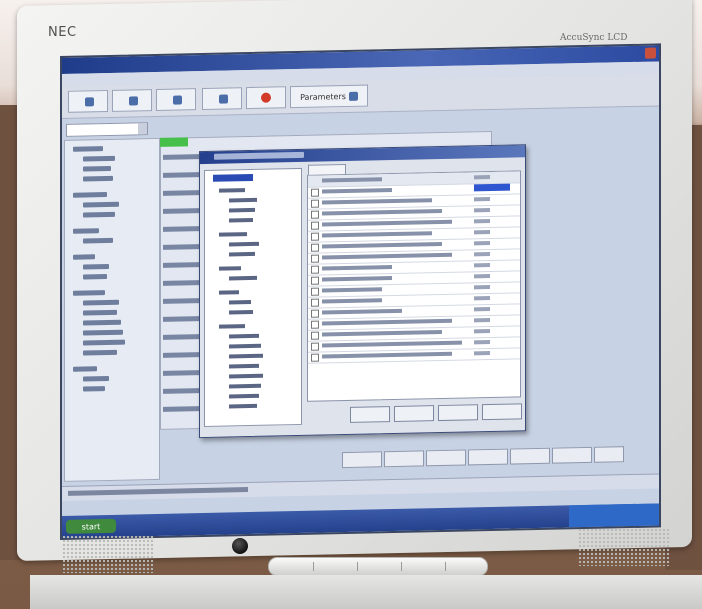 The image size is (702, 609). I want to click on toolbar-stop-button, so click(266, 98).